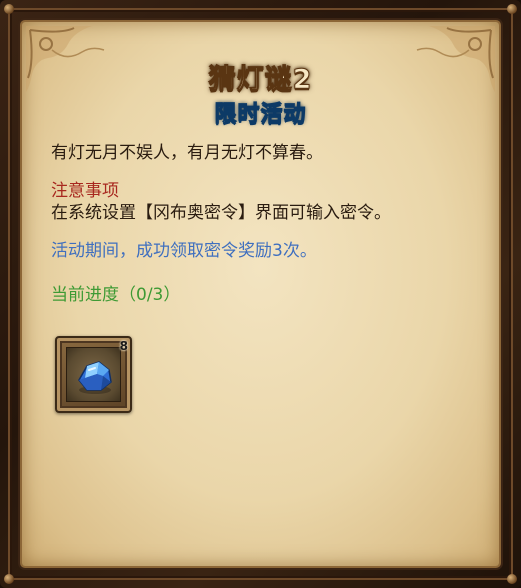 Image resolution: width=521 pixels, height=588 pixels. What do you see at coordinates (123, 346) in the screenshot?
I see `reward-item-count: 8` at bounding box center [123, 346].